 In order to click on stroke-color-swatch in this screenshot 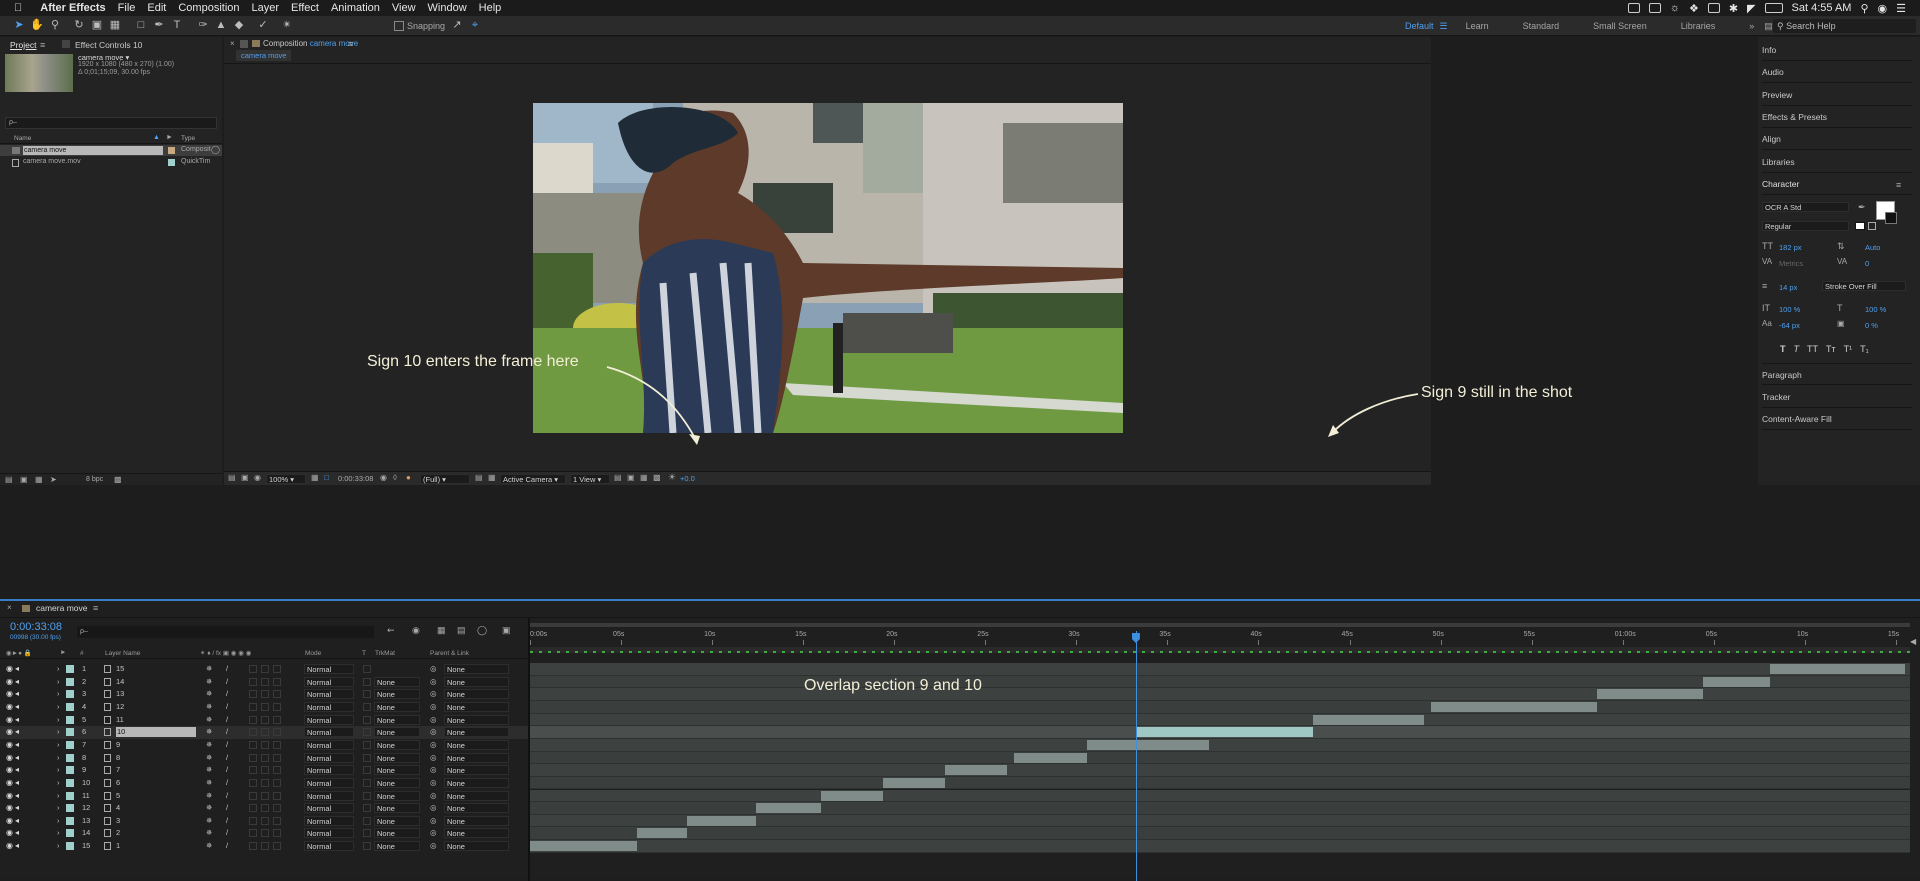, I will do `click(1891, 218)`.